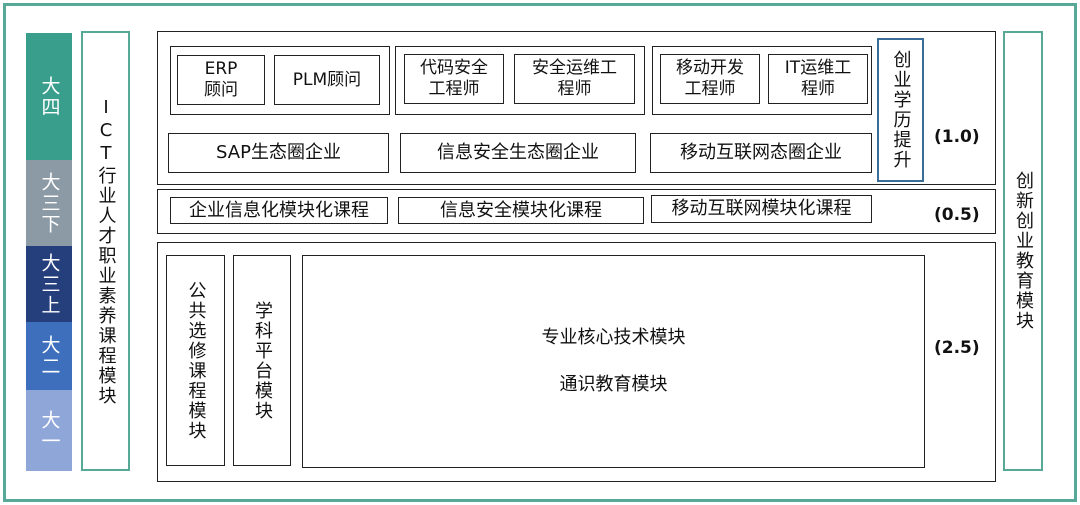 This screenshot has height=505, width=1080. What do you see at coordinates (105, 251) in the screenshot?
I see `ict-literacy-module: ICT行业人才职业素养课程模块` at bounding box center [105, 251].